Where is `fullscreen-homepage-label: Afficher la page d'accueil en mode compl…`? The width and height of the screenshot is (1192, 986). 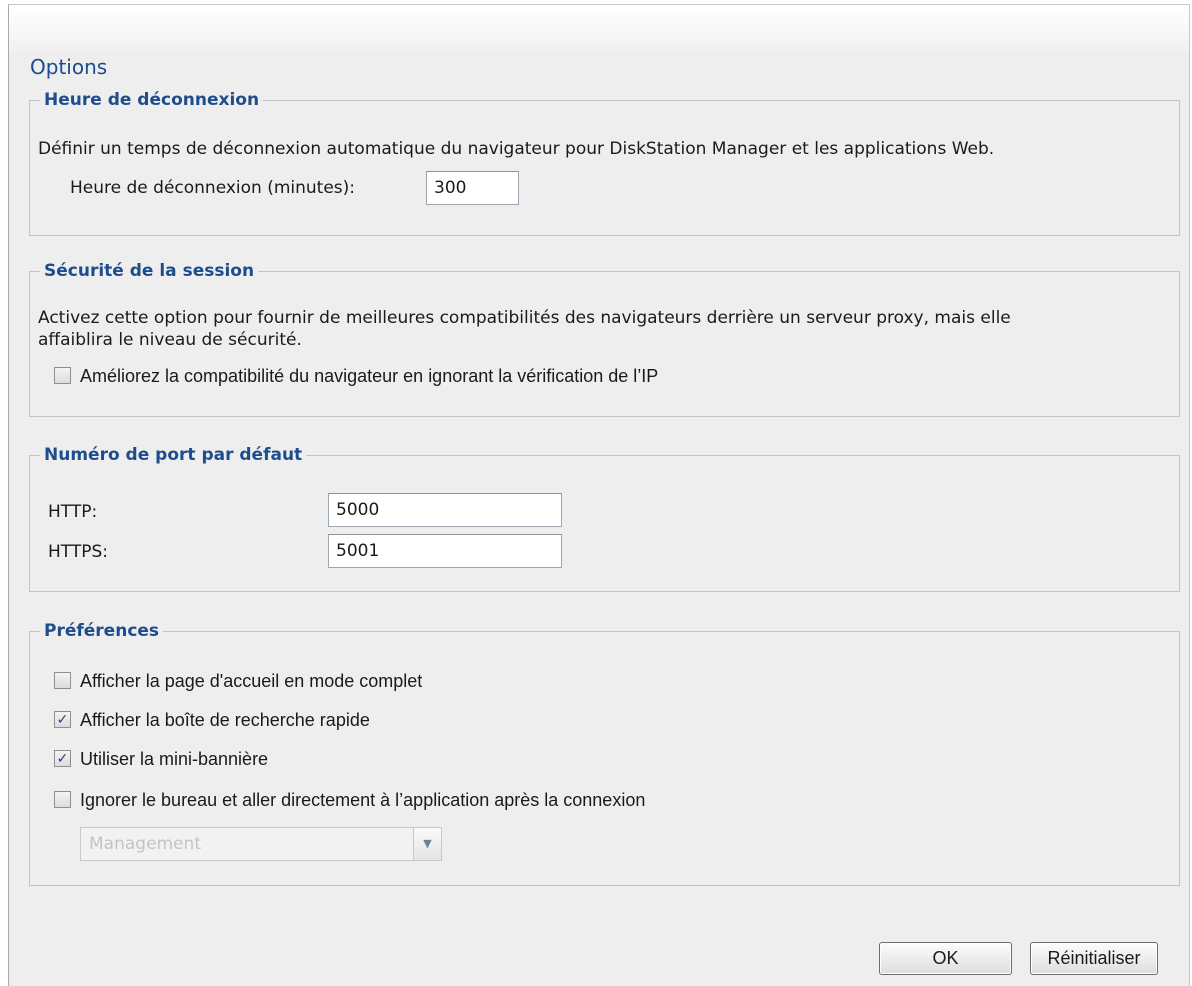 fullscreen-homepage-label: Afficher la page d'accueil en mode compl… is located at coordinates (251, 681).